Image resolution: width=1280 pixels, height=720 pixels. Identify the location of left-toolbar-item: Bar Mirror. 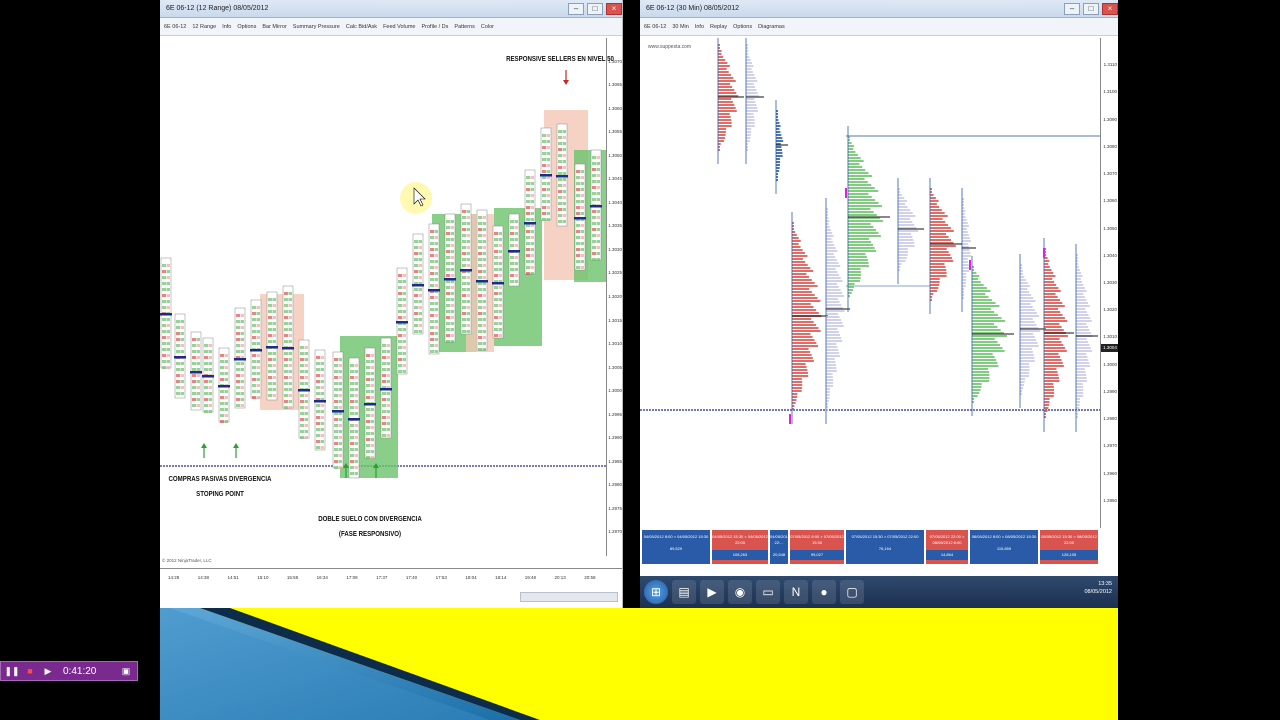
(274, 27).